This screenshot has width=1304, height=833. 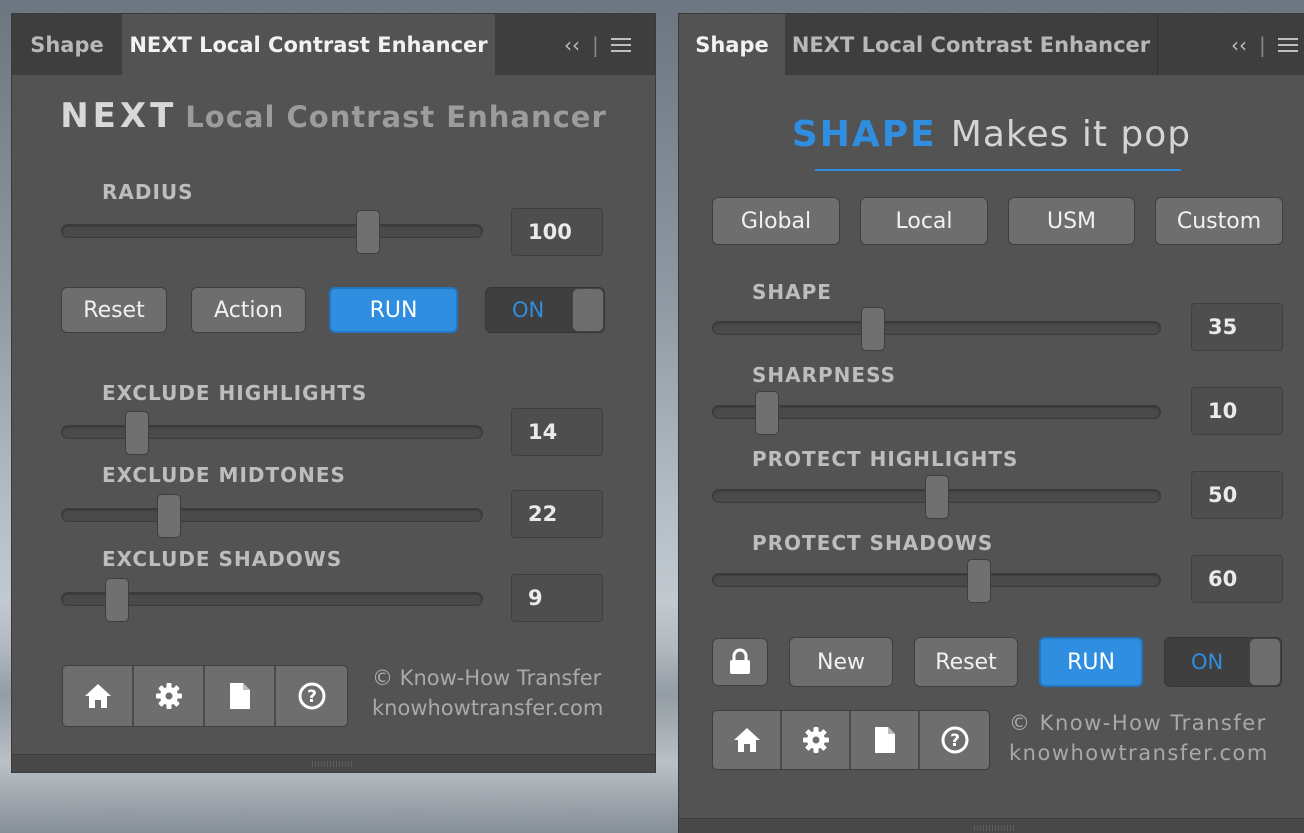 What do you see at coordinates (1237, 327) in the screenshot?
I see `value-field-shape: 35` at bounding box center [1237, 327].